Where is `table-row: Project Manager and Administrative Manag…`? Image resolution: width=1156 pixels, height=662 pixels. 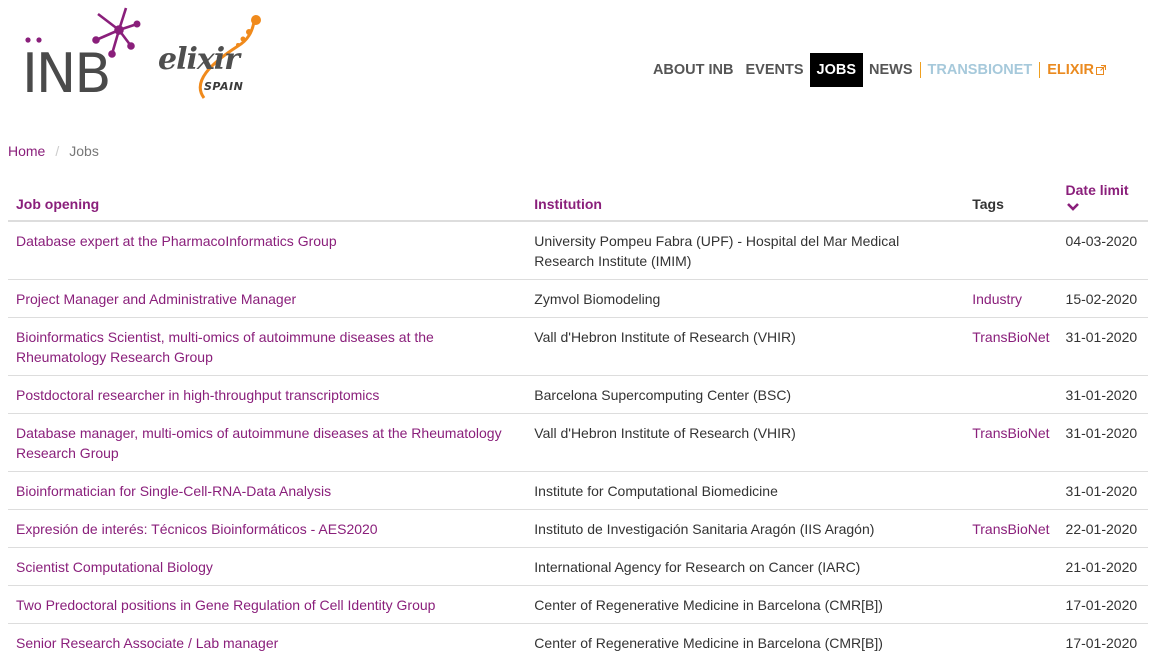
table-row: Project Manager and Administrative Manag… is located at coordinates (578, 298).